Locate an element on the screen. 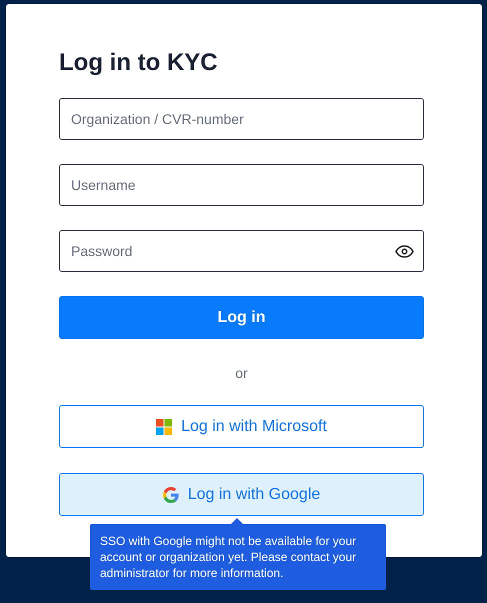 Image resolution: width=487 pixels, height=603 pixels. login-button: Log in is located at coordinates (241, 317).